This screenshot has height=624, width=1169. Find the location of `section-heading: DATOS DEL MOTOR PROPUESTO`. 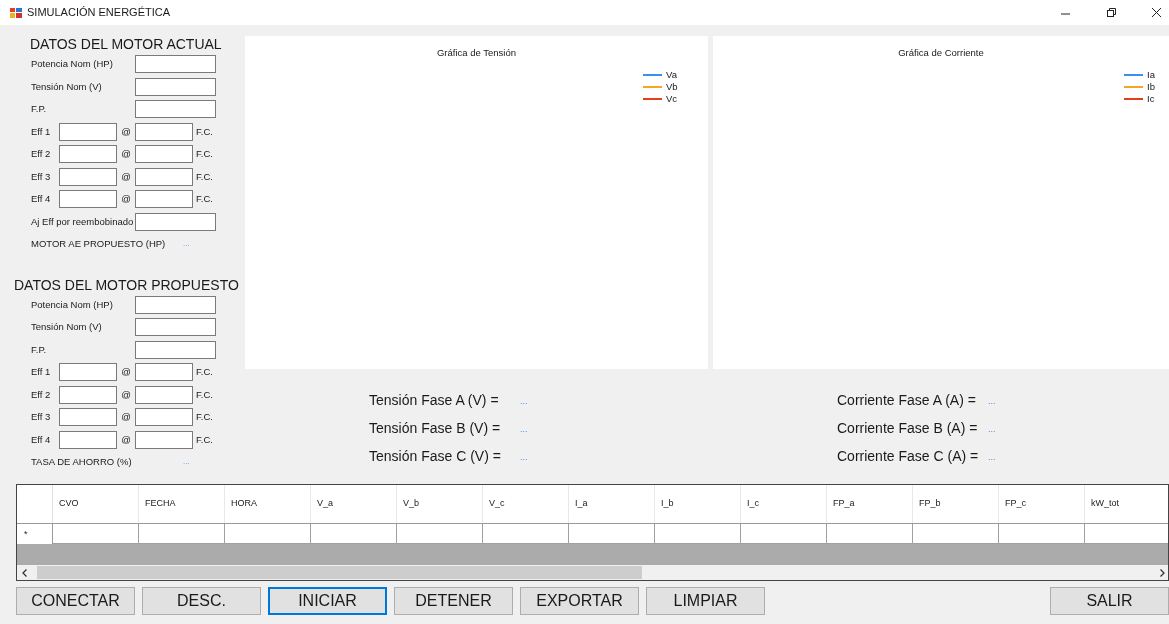

section-heading: DATOS DEL MOTOR PROPUESTO is located at coordinates (126, 284).